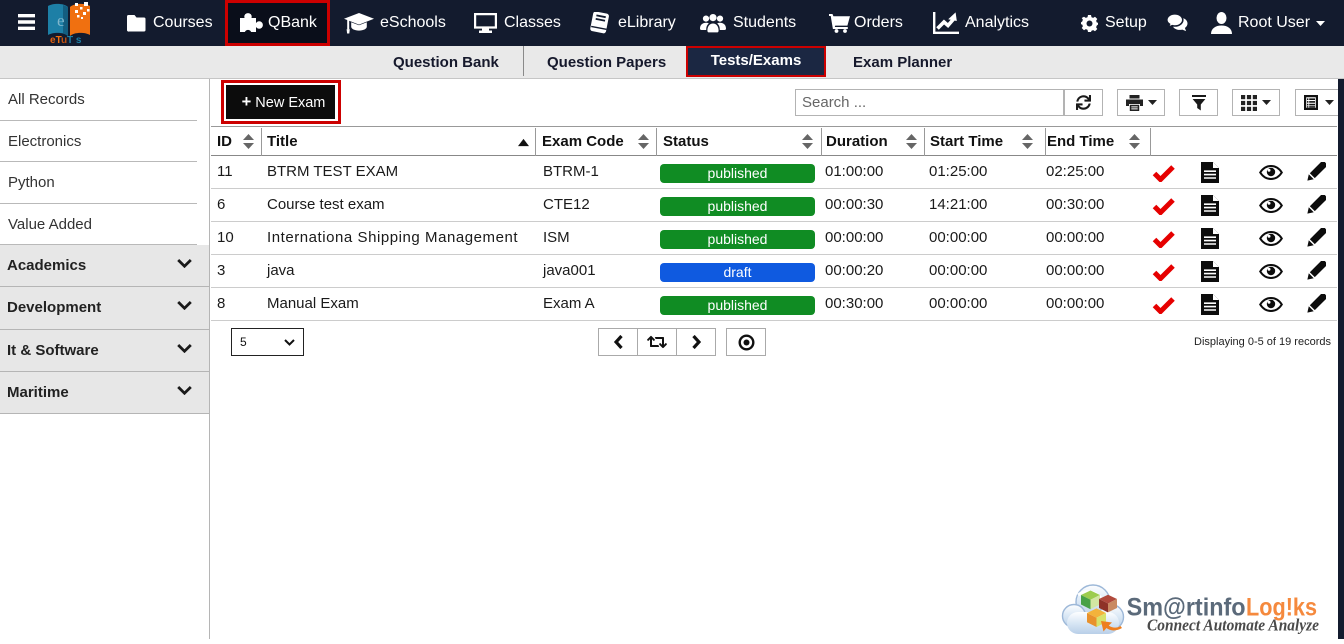 This screenshot has height=644, width=1344. I want to click on svg-text: Connect Automate Analyze, so click(1233, 625).